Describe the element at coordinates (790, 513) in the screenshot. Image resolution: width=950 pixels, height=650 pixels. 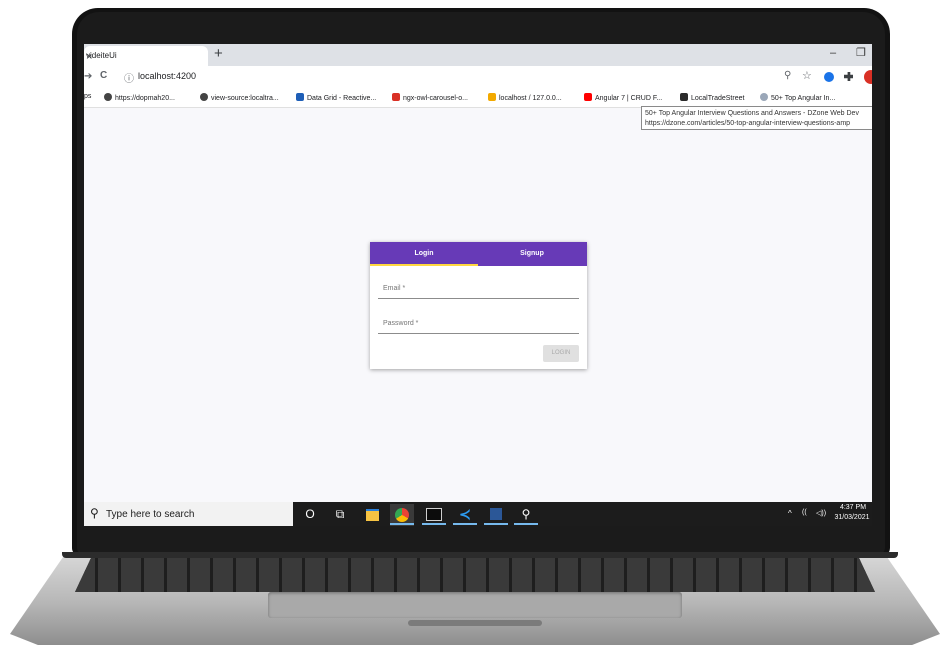
I see `tray-chevron-icon: ^` at that location.